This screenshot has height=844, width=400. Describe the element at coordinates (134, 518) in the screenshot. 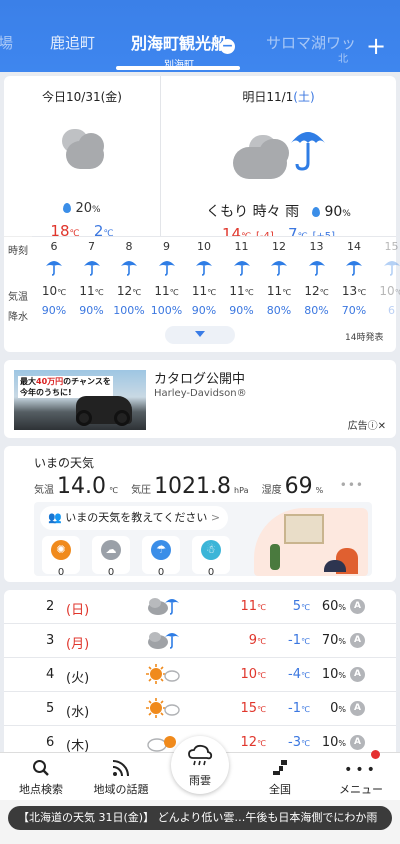

I see `report-weather-button: 👥 いまの天気を教えてください >` at that location.